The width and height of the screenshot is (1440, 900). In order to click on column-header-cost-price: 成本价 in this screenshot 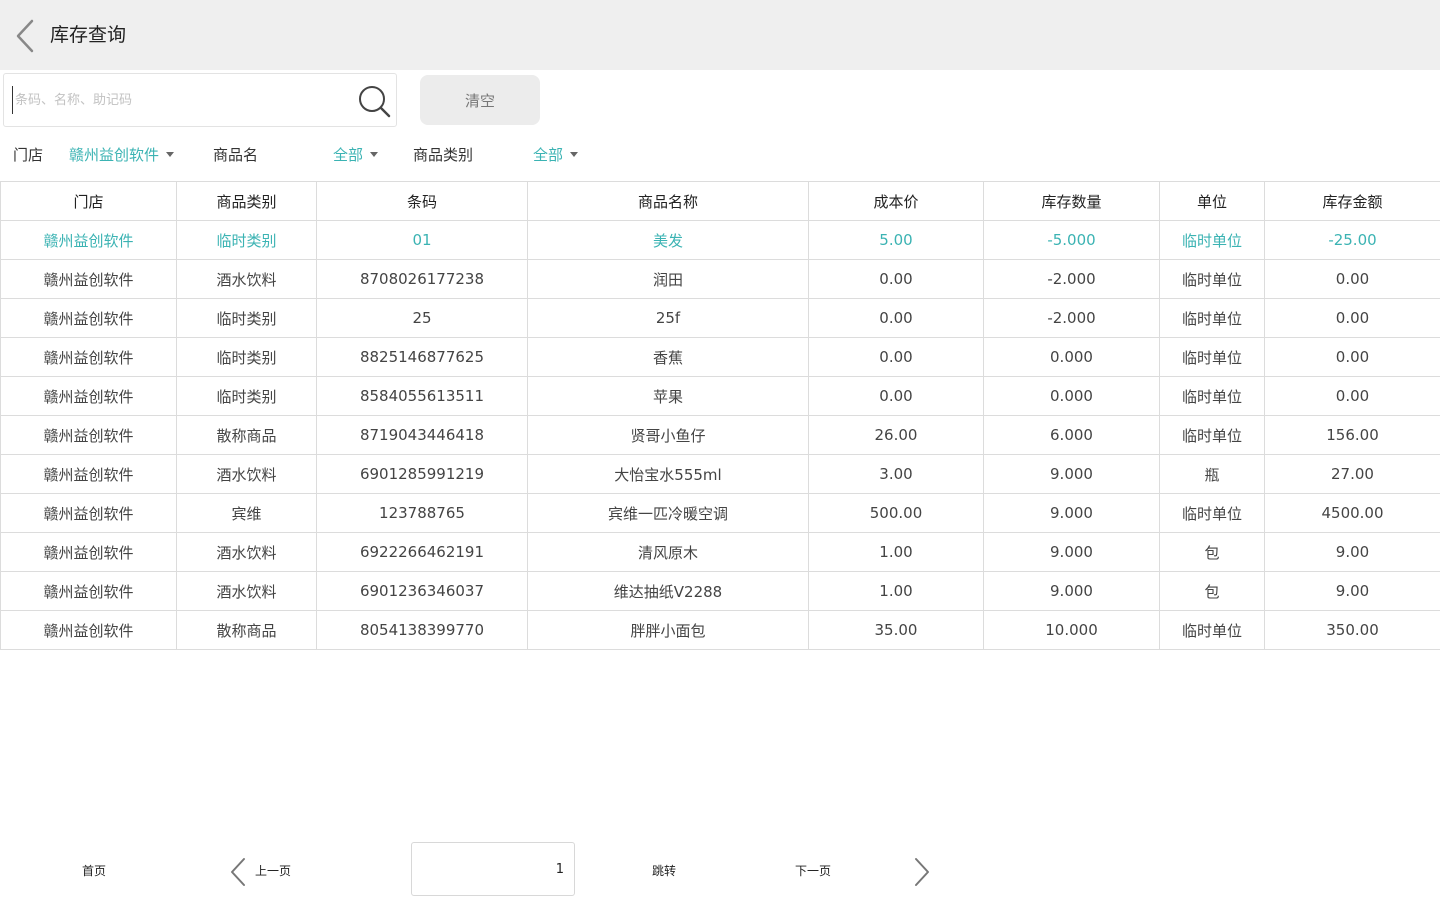, I will do `click(896, 201)`.